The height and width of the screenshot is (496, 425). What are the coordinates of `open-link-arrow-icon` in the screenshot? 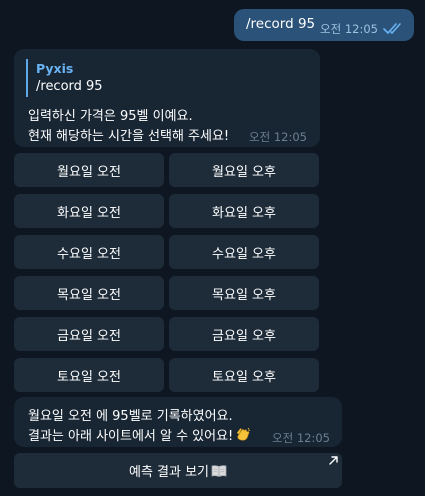 It's located at (333, 460).